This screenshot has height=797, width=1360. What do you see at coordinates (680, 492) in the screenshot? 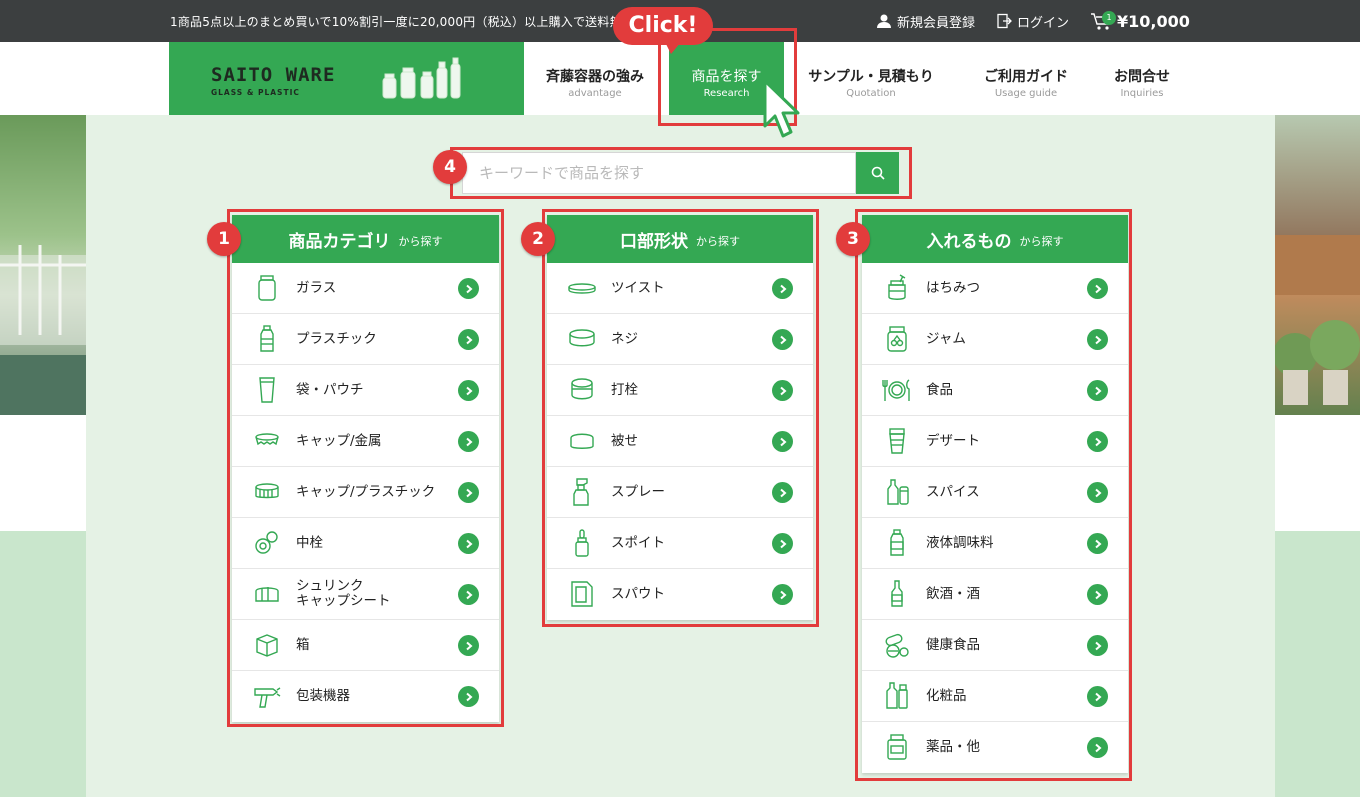
I see `mouth-item-spray: スプレー` at bounding box center [680, 492].